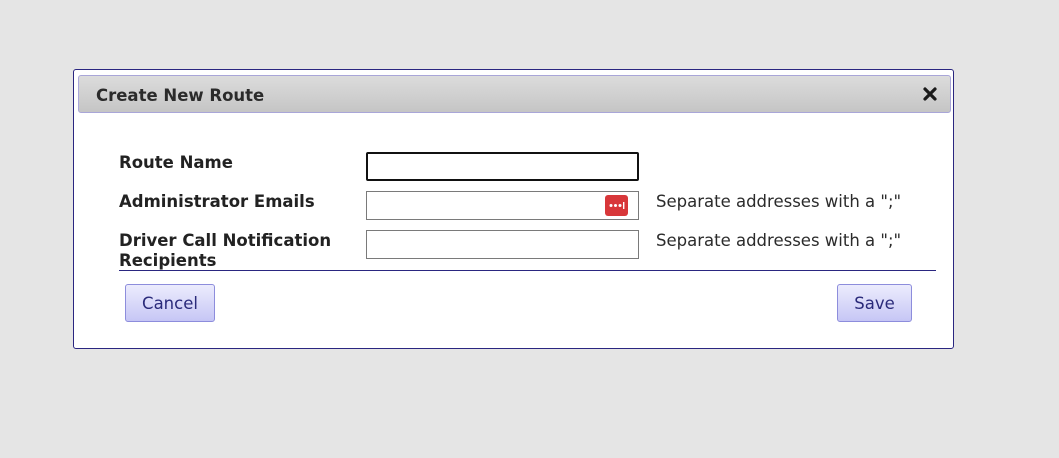  Describe the element at coordinates (225, 240) in the screenshot. I see `driver-call-label-line1: Driver Call Notification` at that location.